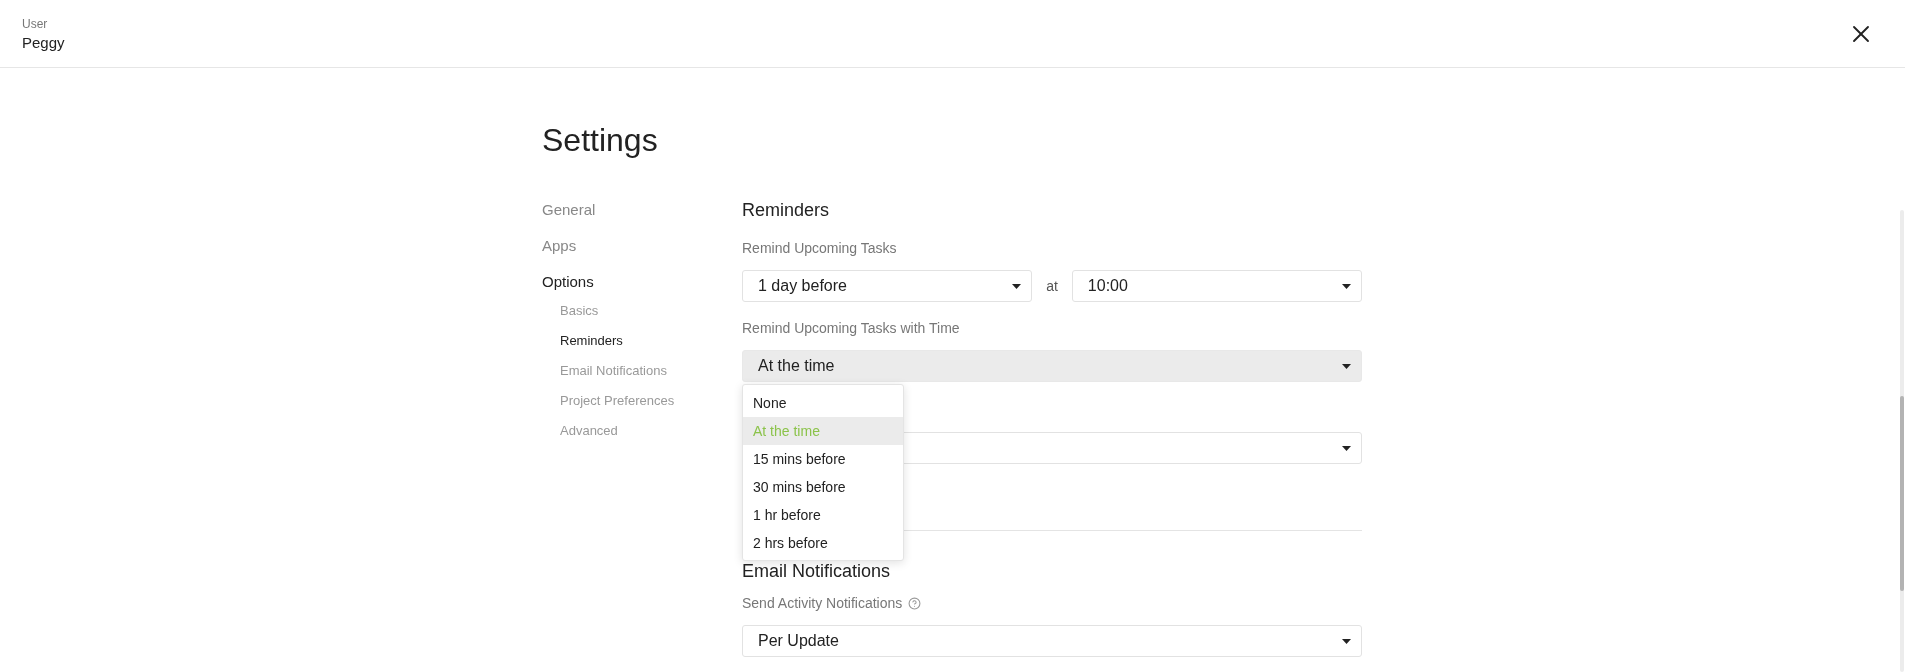 Image resolution: width=1905 pixels, height=672 pixels. I want to click on field-label: Remind Upcoming Tasks with Time, so click(851, 328).